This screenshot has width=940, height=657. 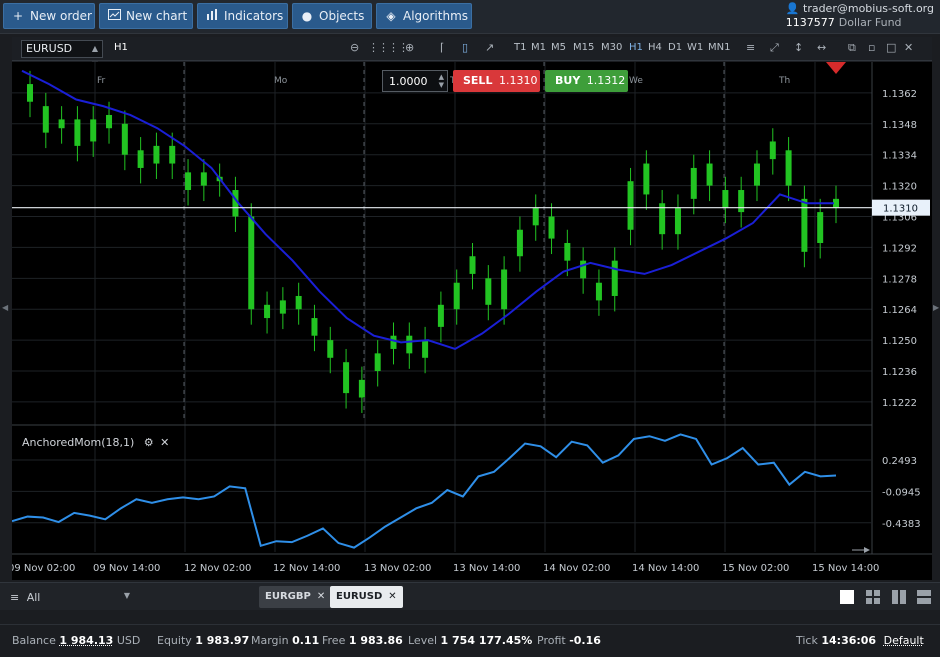 I want to click on sell-button: SELL 1.1310, so click(x=496, y=81).